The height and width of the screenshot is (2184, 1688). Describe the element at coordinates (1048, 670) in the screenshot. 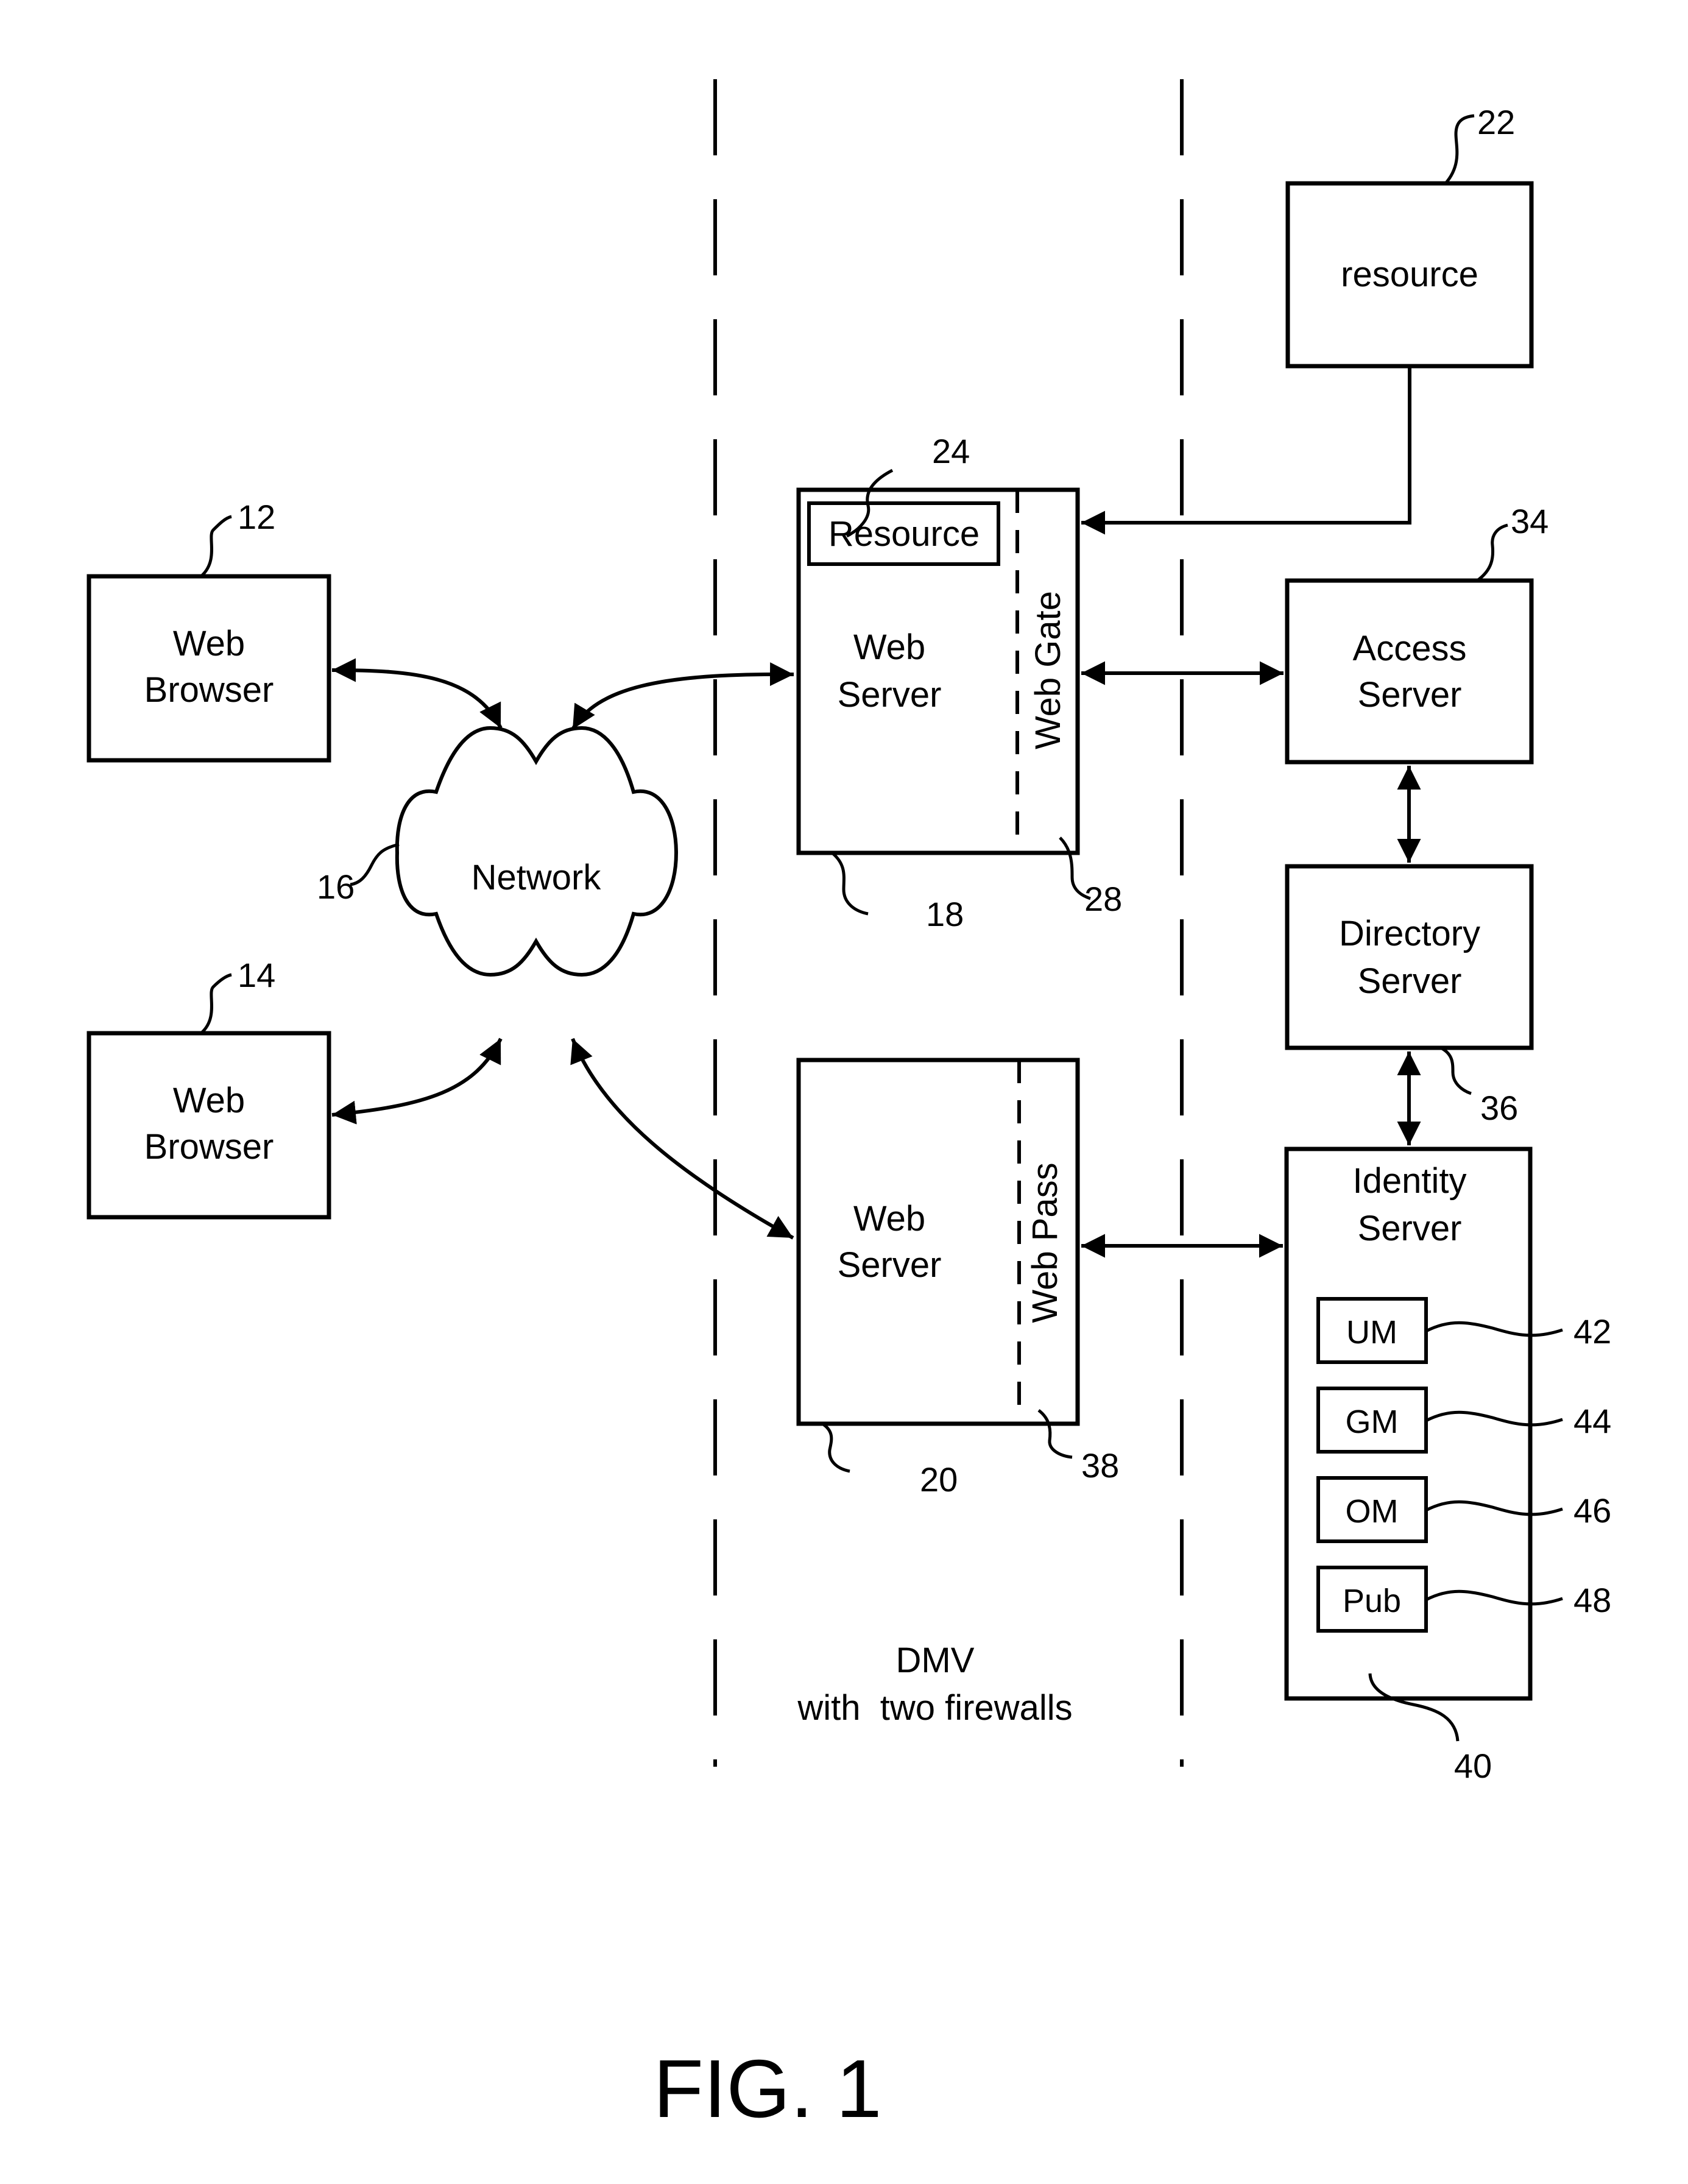

I see `web-gate-label: Web Gate` at that location.